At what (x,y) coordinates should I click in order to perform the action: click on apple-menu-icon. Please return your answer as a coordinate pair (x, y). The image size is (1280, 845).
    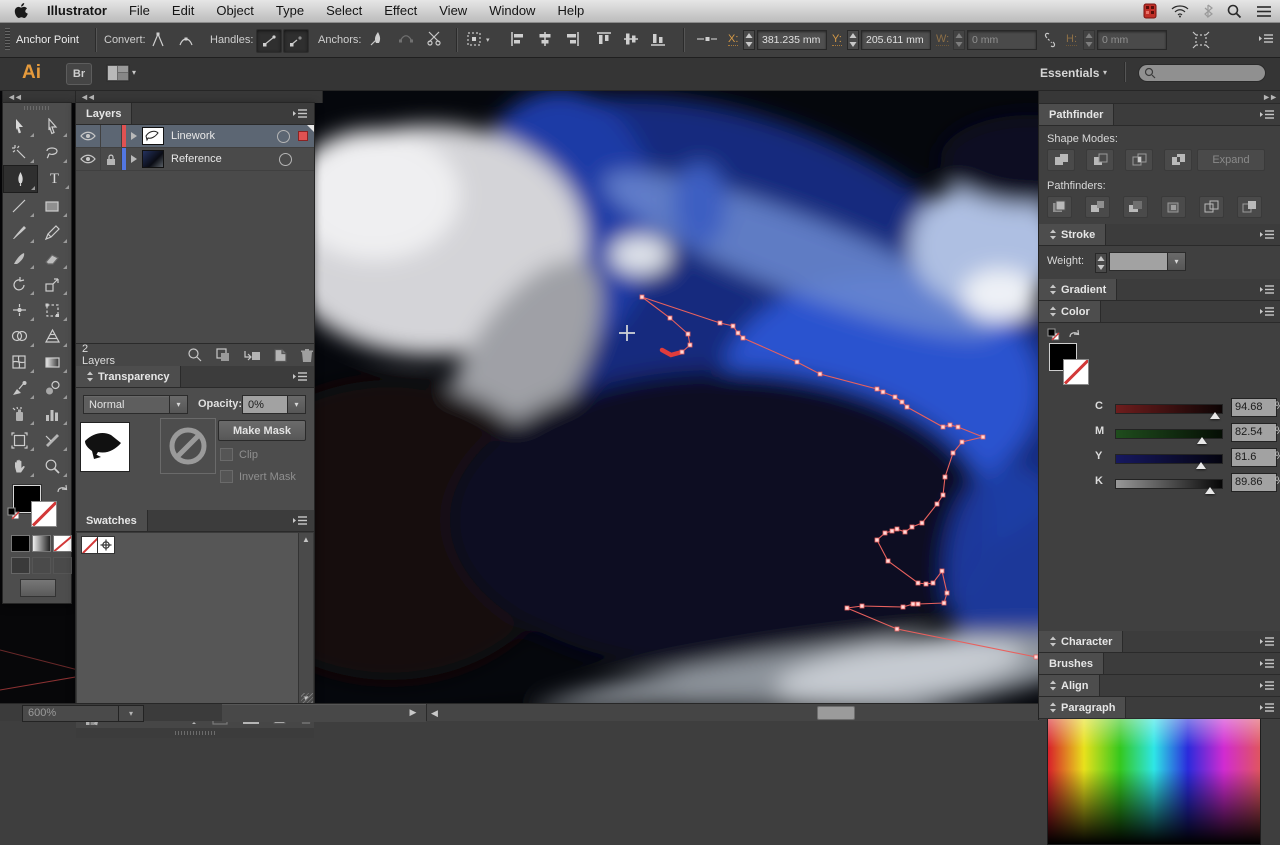
    Looking at the image, I should click on (21, 11).